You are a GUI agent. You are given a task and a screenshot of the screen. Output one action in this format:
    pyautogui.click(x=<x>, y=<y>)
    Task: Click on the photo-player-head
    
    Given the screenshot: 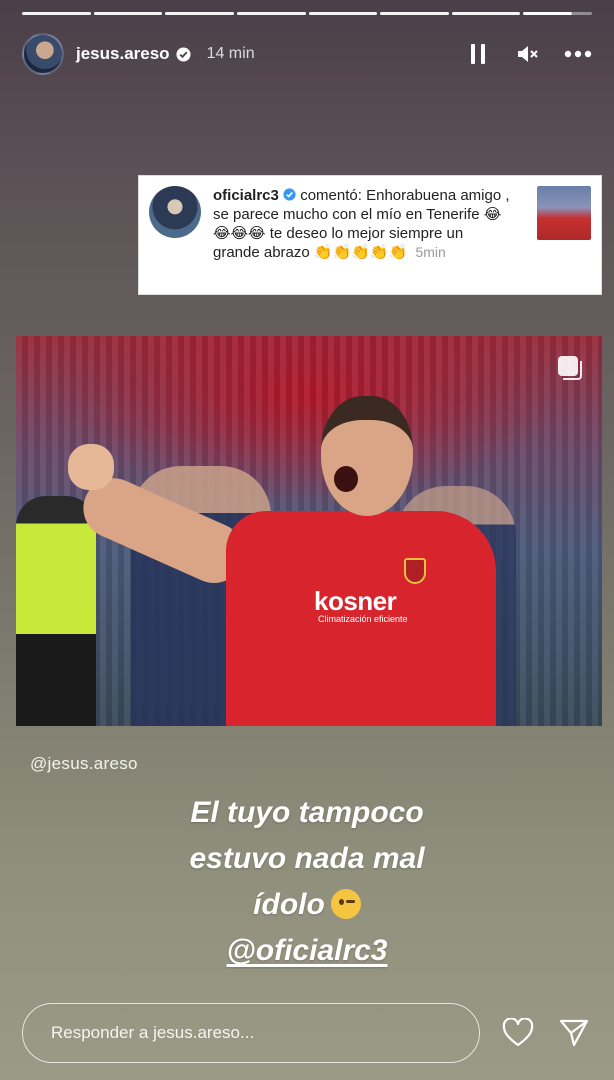 What is the action you would take?
    pyautogui.click(x=367, y=456)
    